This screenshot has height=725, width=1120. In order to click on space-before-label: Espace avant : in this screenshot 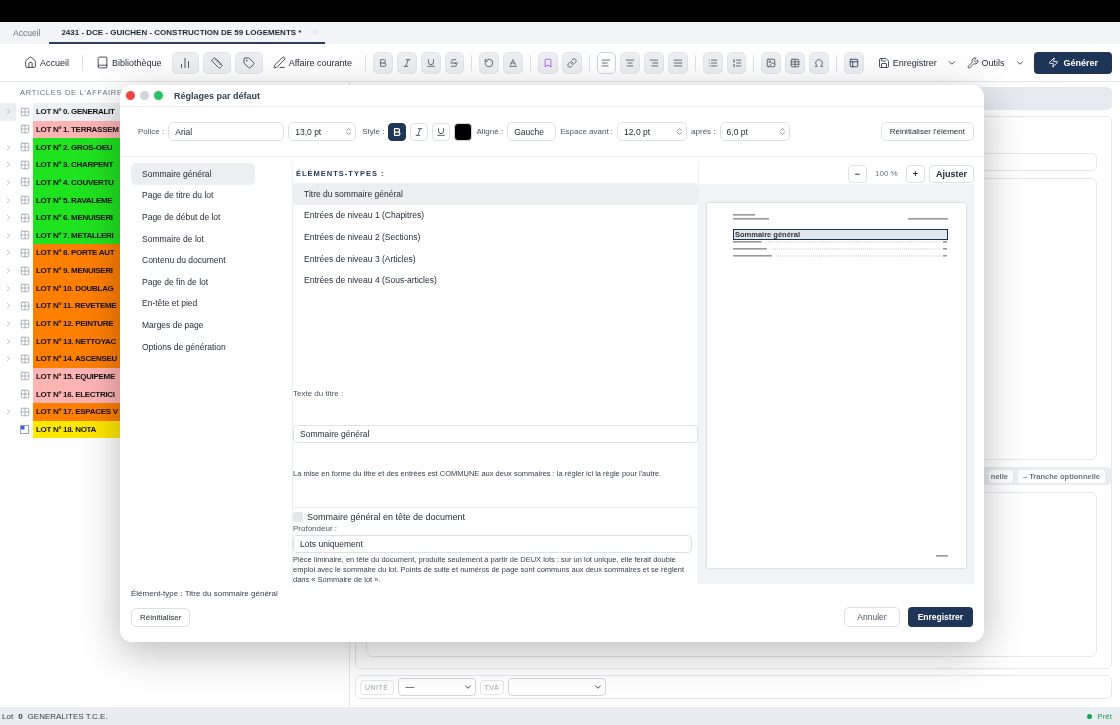, I will do `click(587, 131)`.